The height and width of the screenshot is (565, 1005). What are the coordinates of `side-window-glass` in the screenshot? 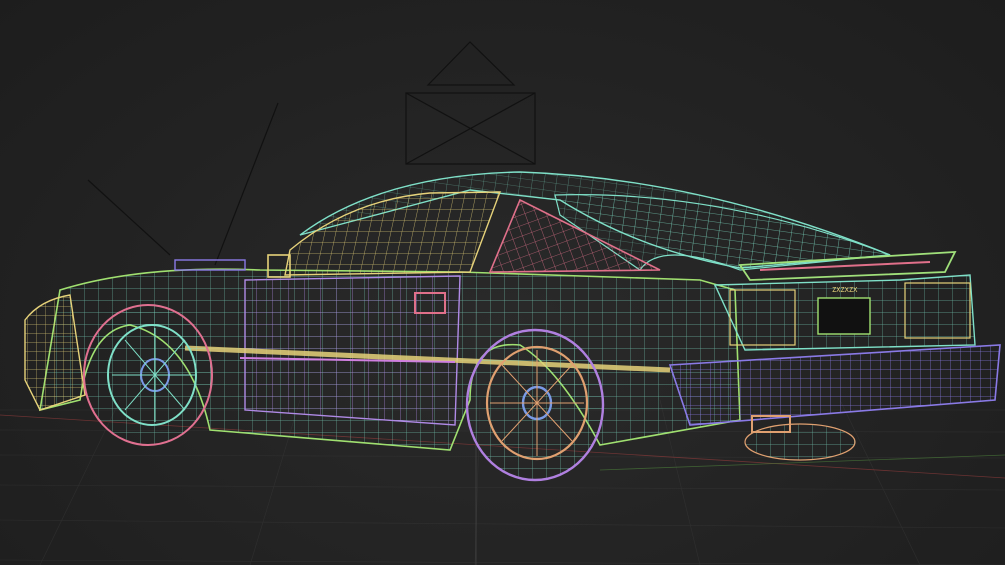 It's located at (393, 233).